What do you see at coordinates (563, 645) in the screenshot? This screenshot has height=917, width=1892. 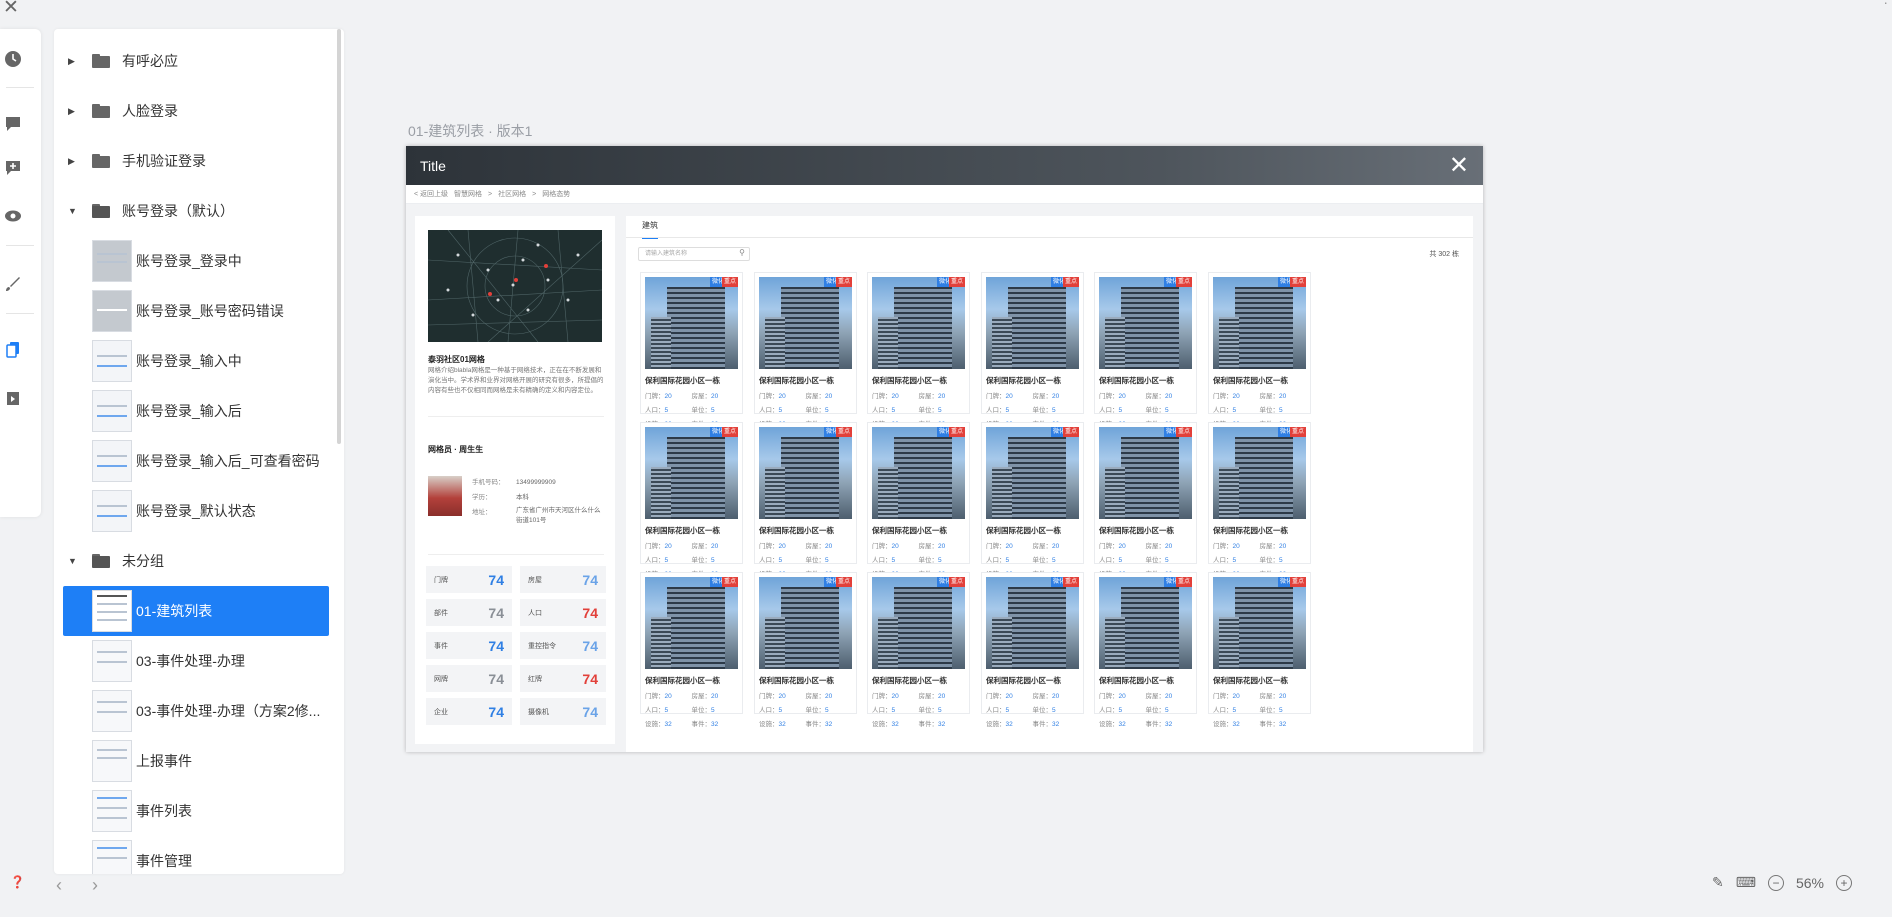 I see `stat-commands: 重控指令 74` at bounding box center [563, 645].